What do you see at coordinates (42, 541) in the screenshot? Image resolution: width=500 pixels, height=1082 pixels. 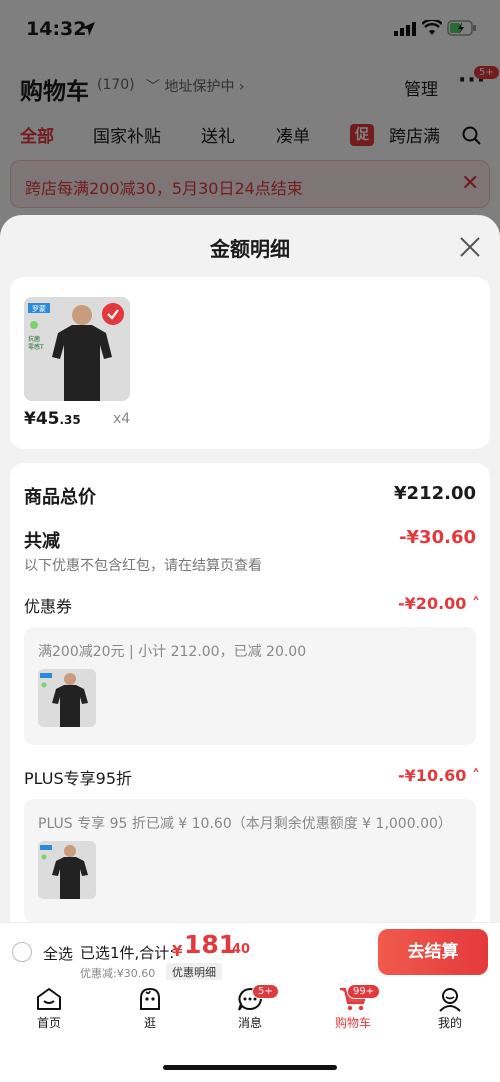 I see `reduce-label: 共减` at bounding box center [42, 541].